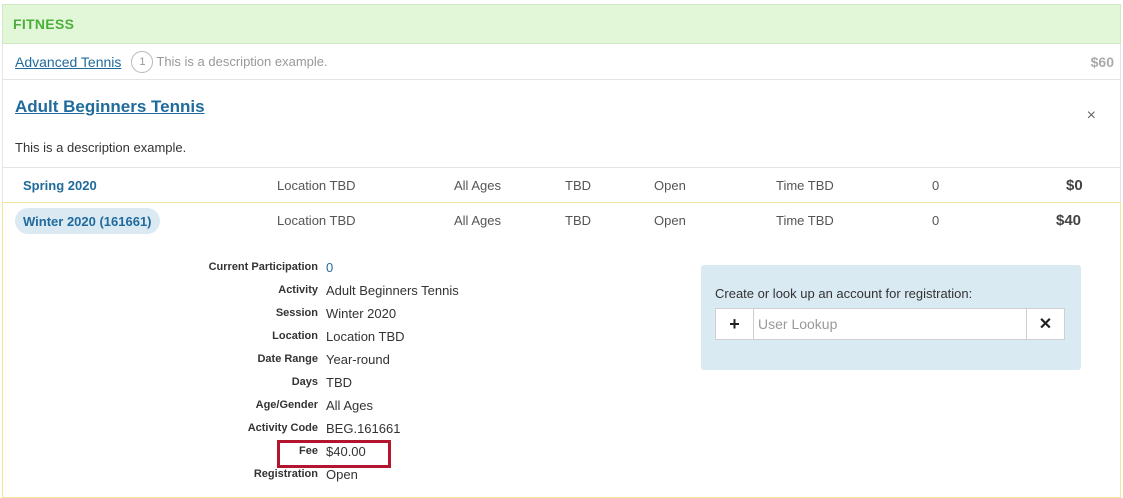 The image size is (1123, 498). What do you see at coordinates (213, 316) in the screenshot?
I see `info-row-session: Session Winter 2020` at bounding box center [213, 316].